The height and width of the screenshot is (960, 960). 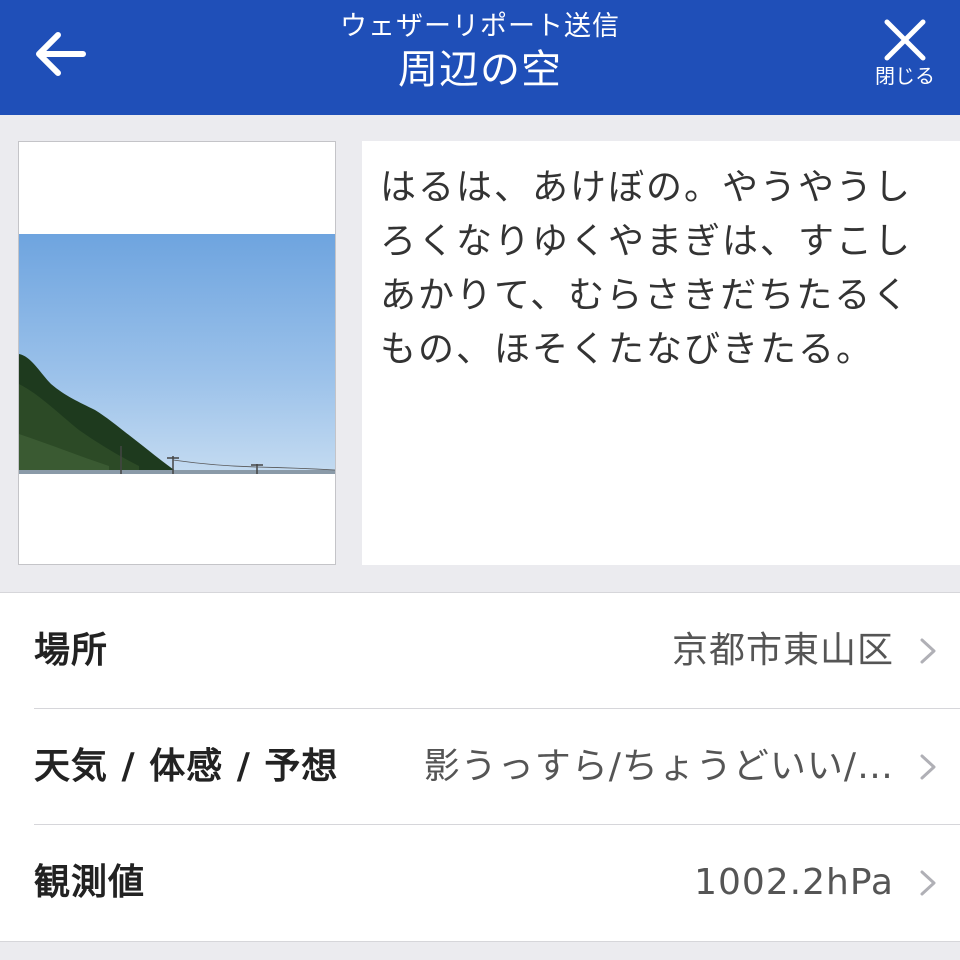 I want to click on weather-label: 天気 / 体感 / 予想, so click(x=186, y=766).